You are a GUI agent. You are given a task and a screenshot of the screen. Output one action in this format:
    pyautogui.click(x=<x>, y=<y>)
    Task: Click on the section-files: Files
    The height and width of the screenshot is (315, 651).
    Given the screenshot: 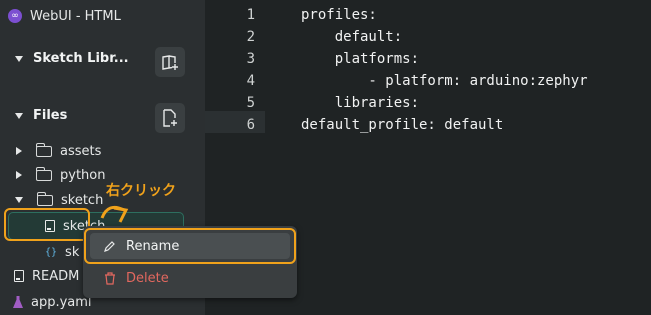 What is the action you would take?
    pyautogui.click(x=41, y=115)
    